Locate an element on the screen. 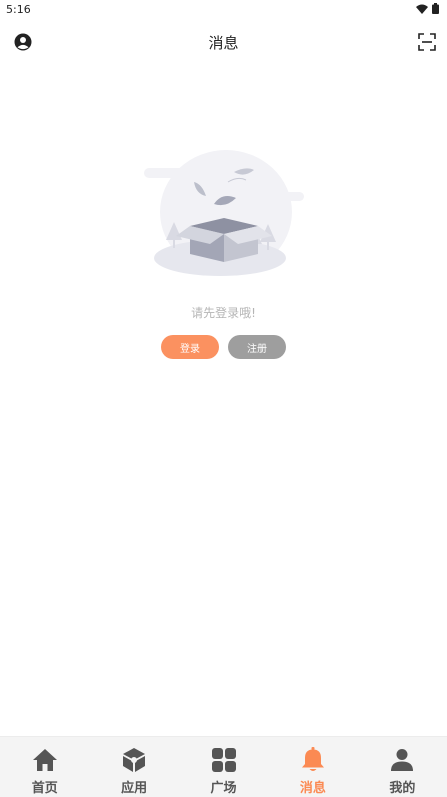 This screenshot has width=447, height=797. bell-icon is located at coordinates (312, 759).